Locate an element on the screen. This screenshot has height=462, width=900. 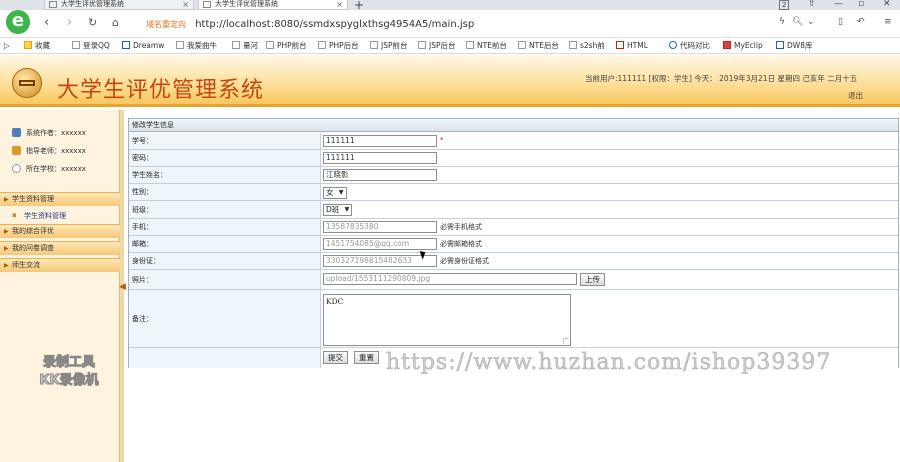
close-window-icon: ✕ is located at coordinates (887, 4).